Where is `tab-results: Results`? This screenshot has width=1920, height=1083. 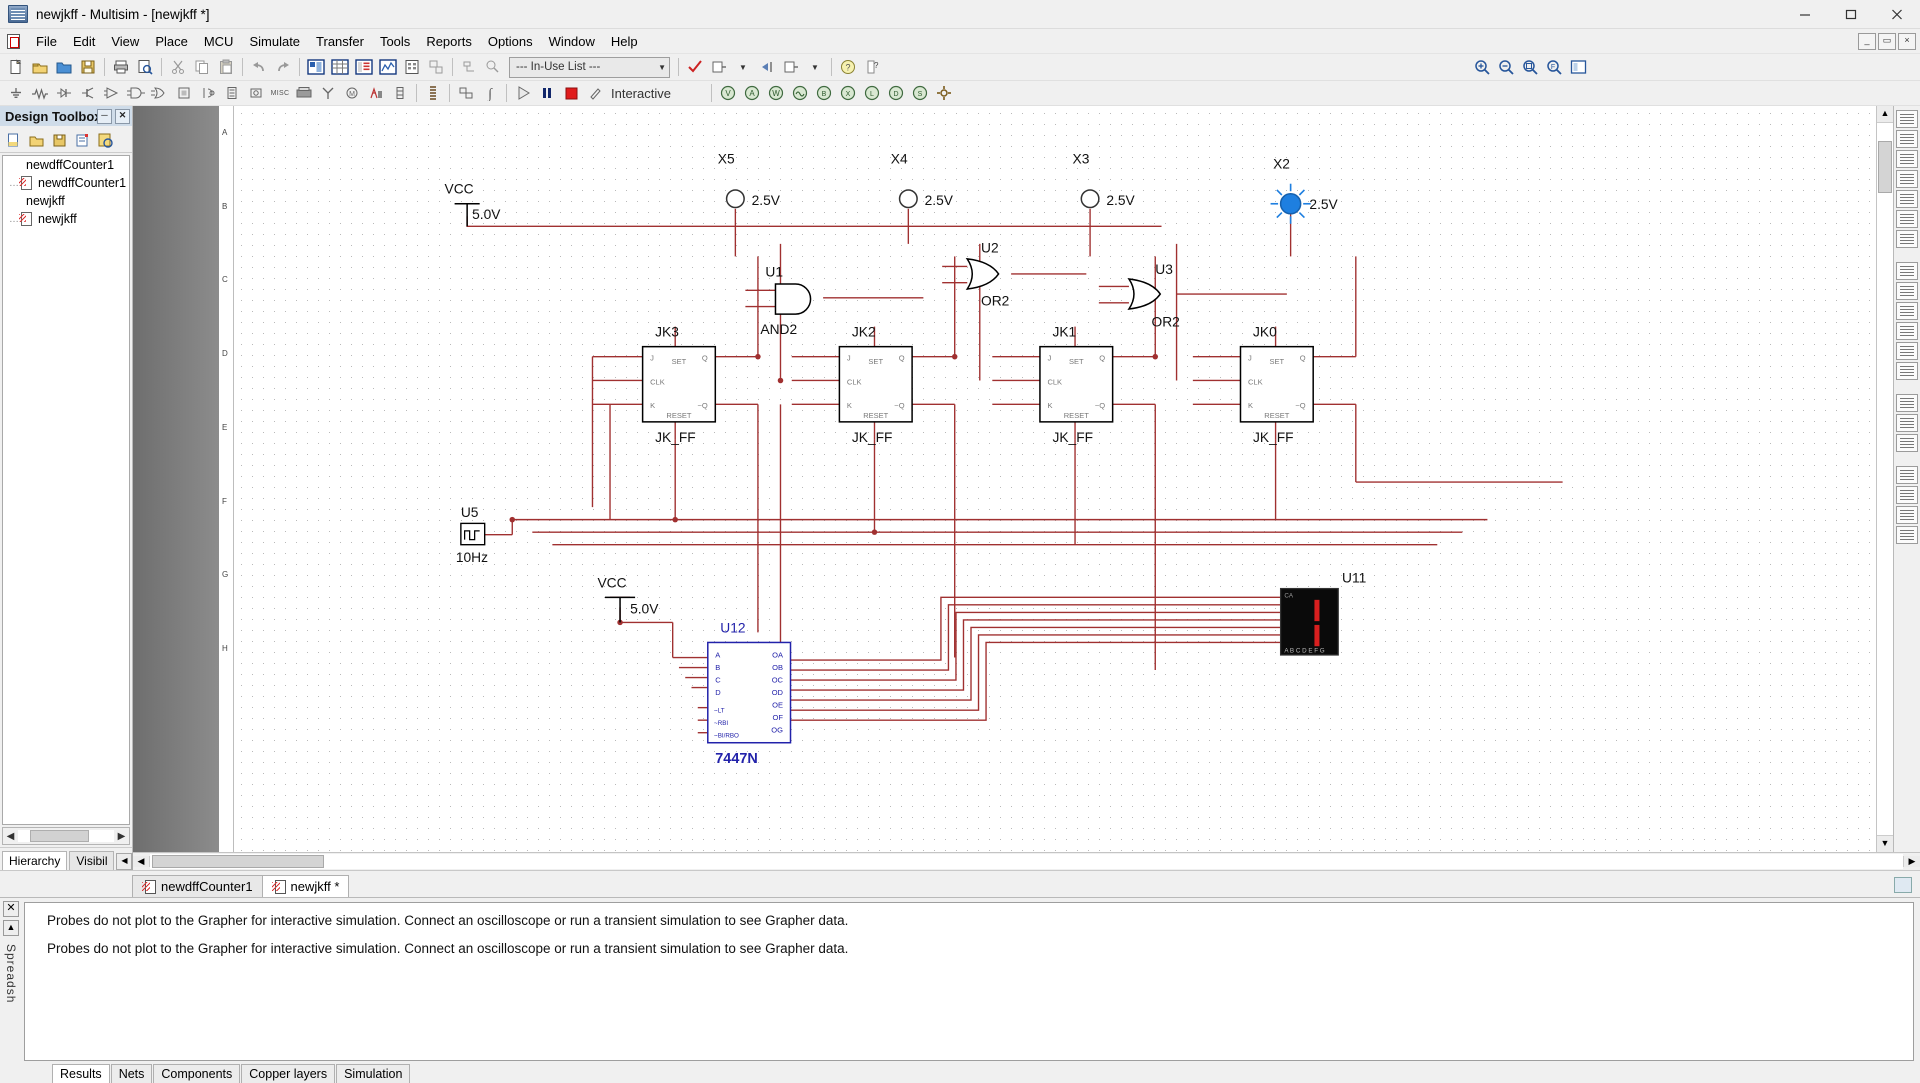
tab-results: Results is located at coordinates (81, 1073).